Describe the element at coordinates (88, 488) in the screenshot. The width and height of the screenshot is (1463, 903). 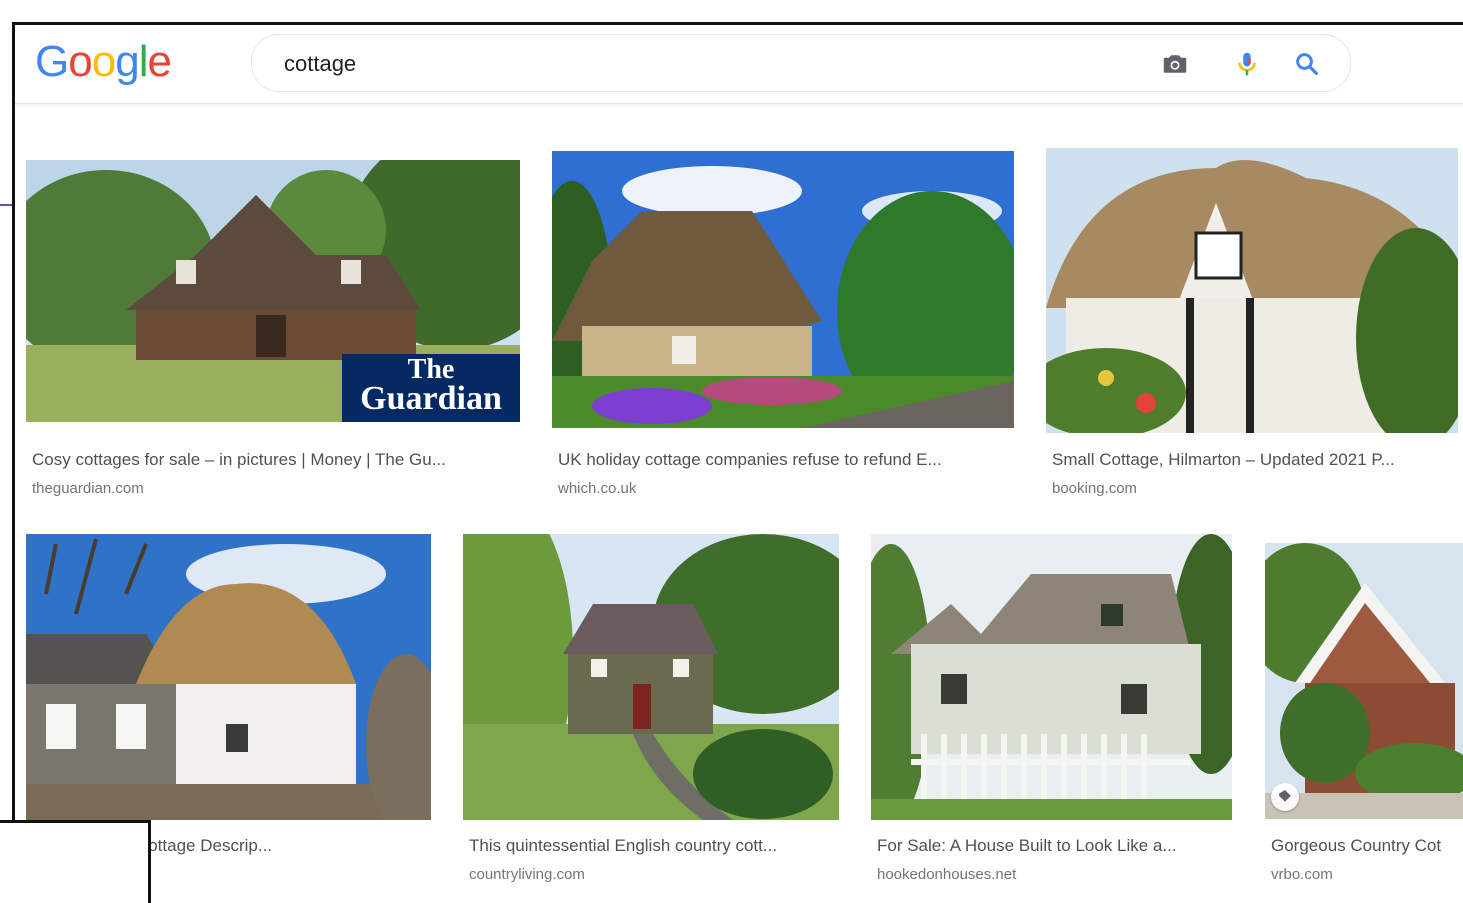
I see `result-source: theguardian.com` at that location.